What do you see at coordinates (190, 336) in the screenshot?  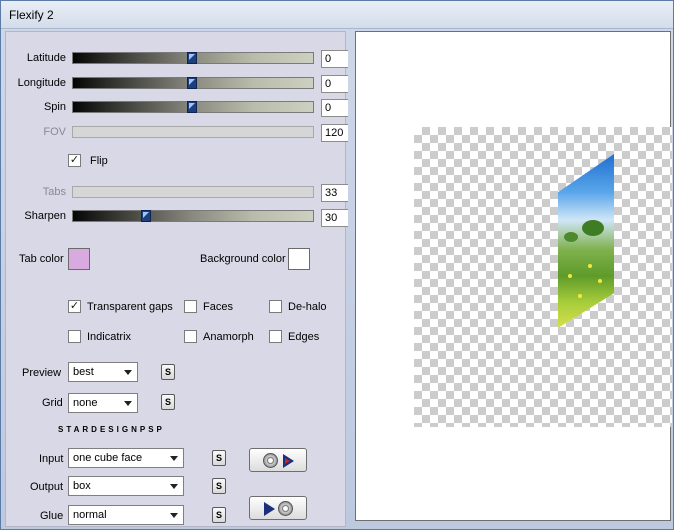 I see `anamorph-checkbox` at bounding box center [190, 336].